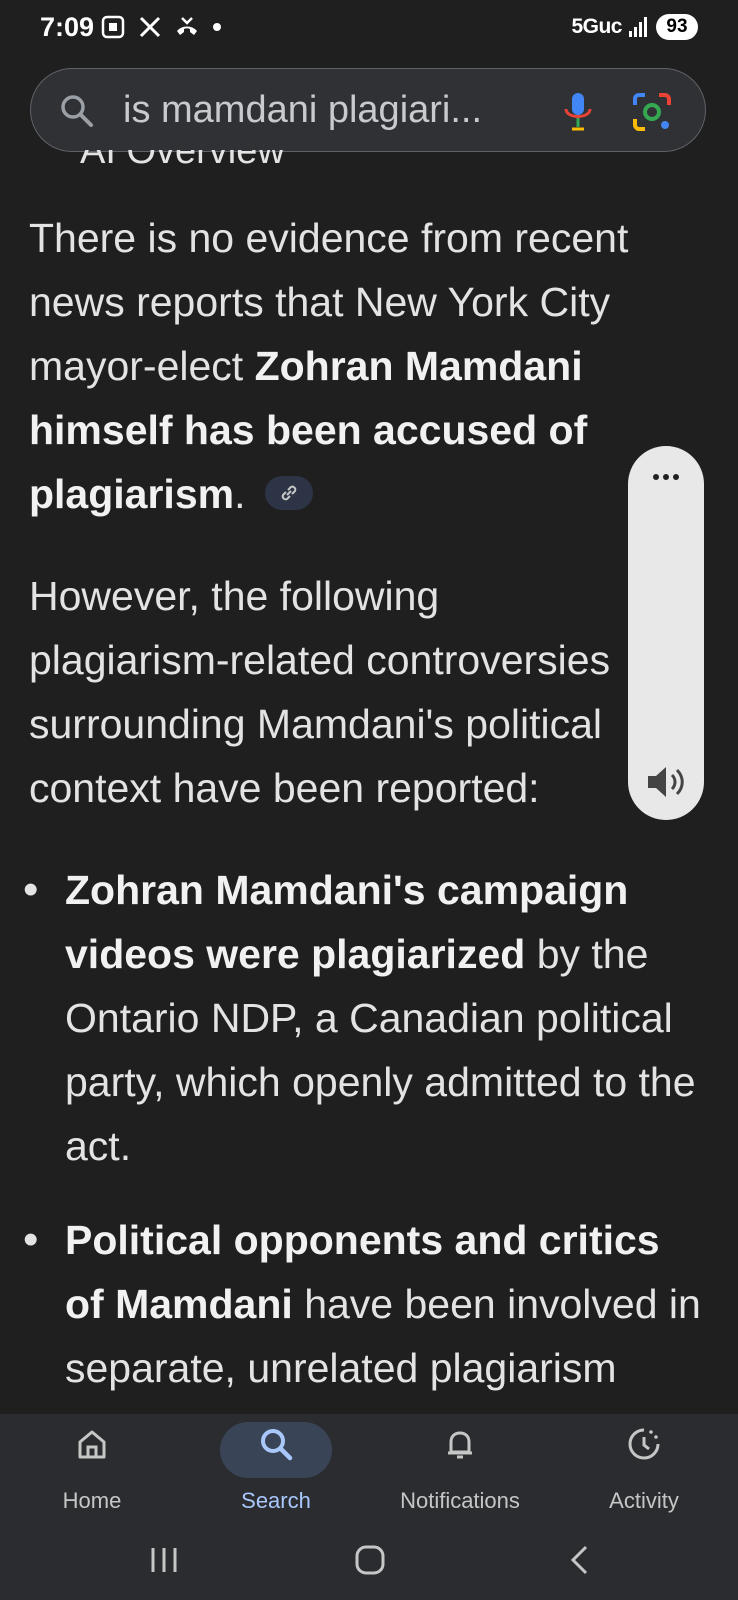  I want to click on ai-overview-header-partial: AI Overview, so click(368, 162).